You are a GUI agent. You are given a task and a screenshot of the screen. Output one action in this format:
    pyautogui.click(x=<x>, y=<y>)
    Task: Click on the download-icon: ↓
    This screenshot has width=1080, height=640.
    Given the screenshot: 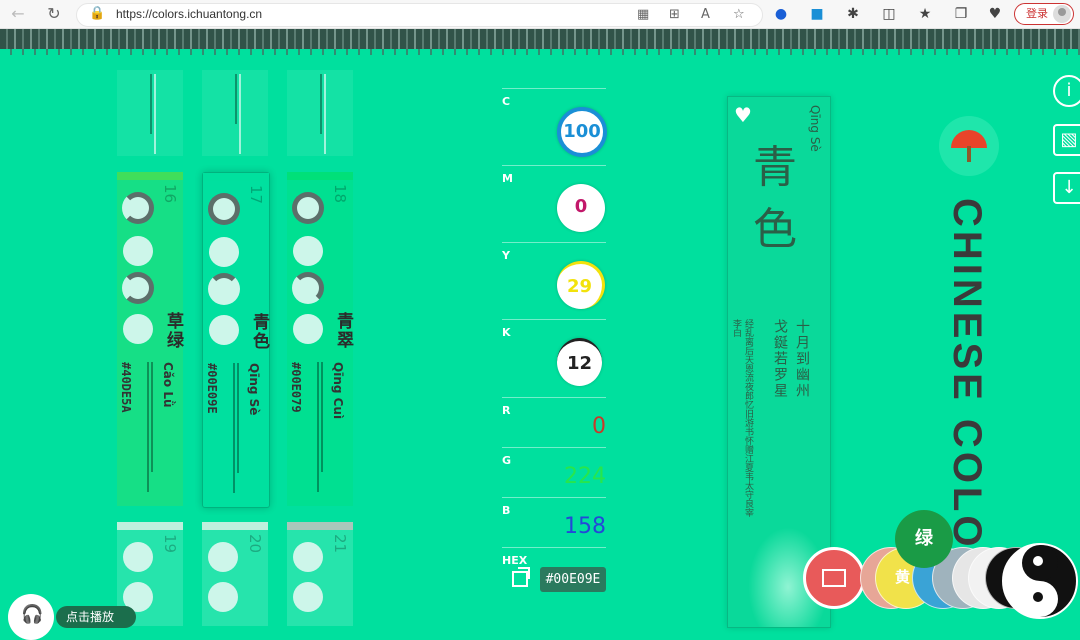 What is the action you would take?
    pyautogui.click(x=1066, y=188)
    